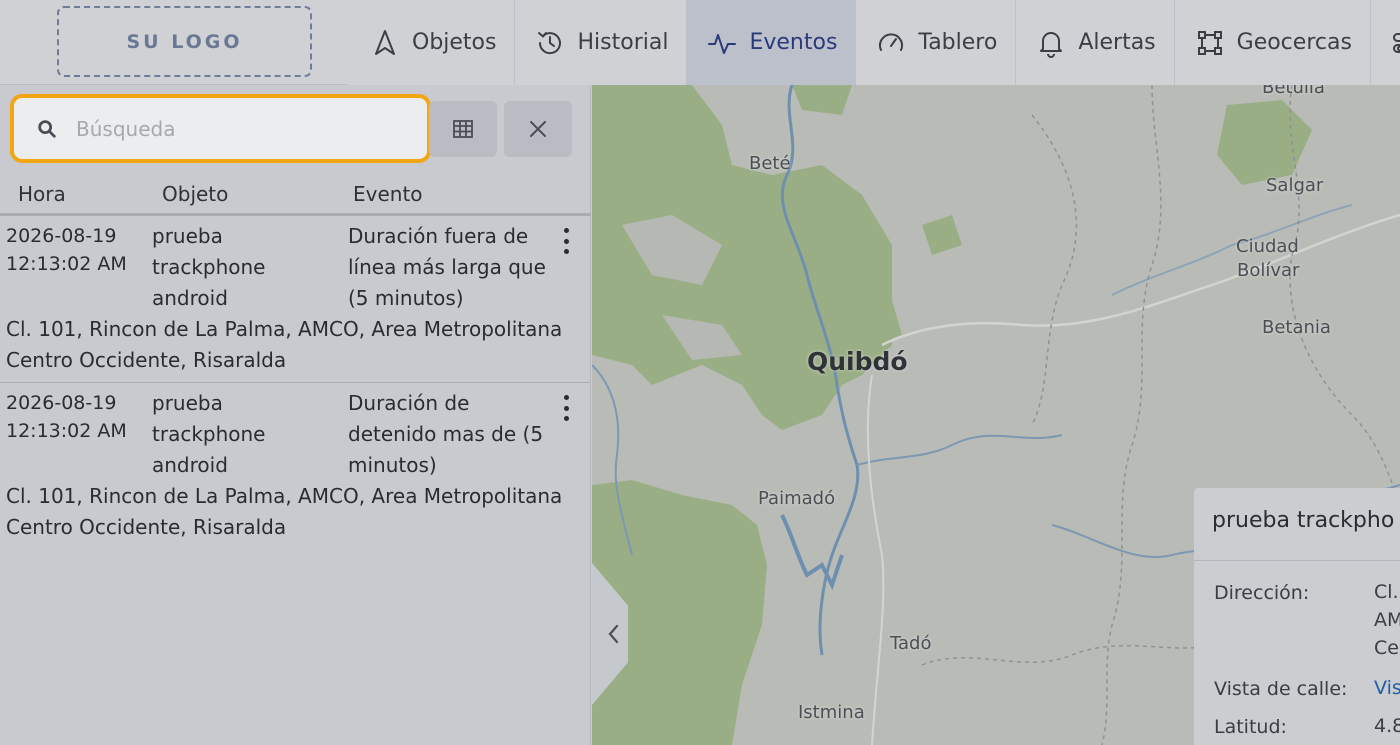 The height and width of the screenshot is (745, 1400). I want to click on column-header-time: Hora, so click(42, 194).